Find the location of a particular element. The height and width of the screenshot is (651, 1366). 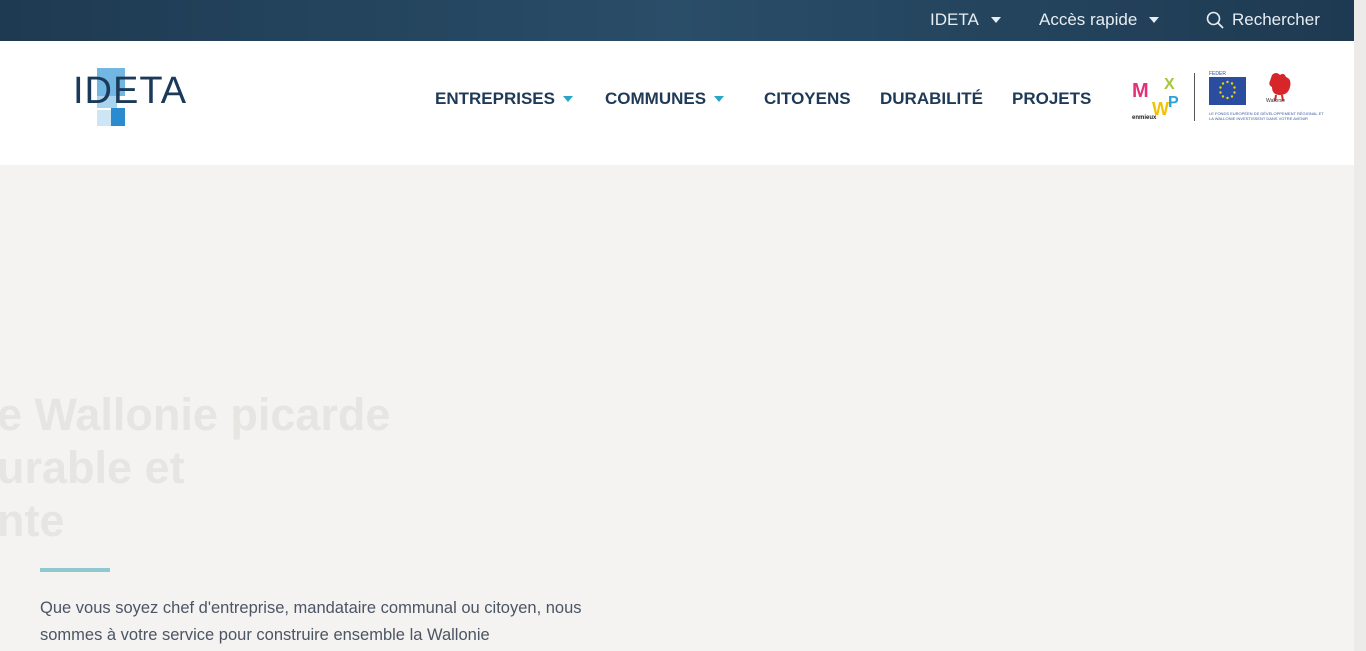

hero-title-line: urable et is located at coordinates (92, 467).